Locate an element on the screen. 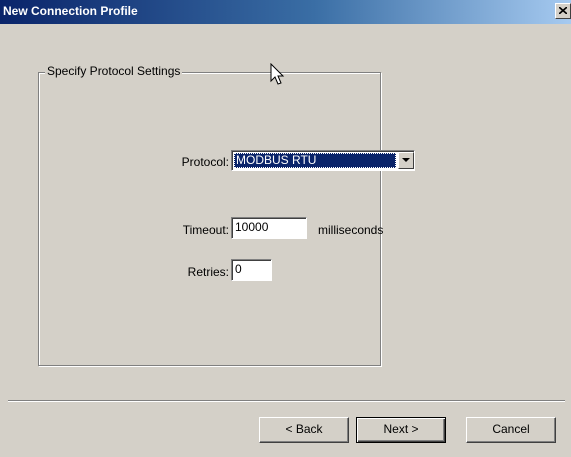  timeout-unit: milliseconds is located at coordinates (351, 230).